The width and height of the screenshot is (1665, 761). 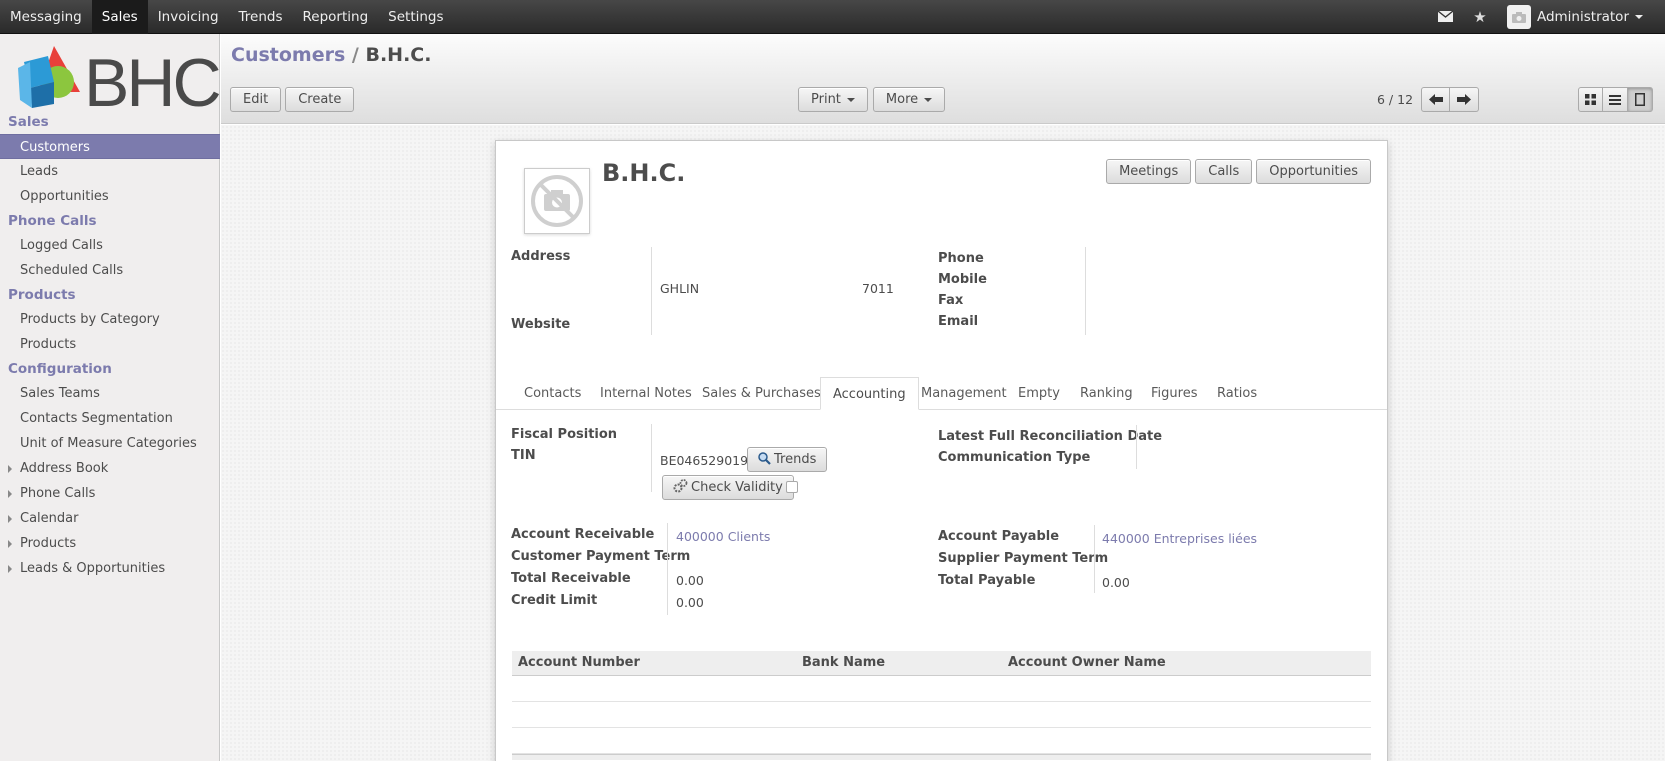 What do you see at coordinates (110, 245) in the screenshot?
I see `sidebar-item-logged-calls: Logged Calls` at bounding box center [110, 245].